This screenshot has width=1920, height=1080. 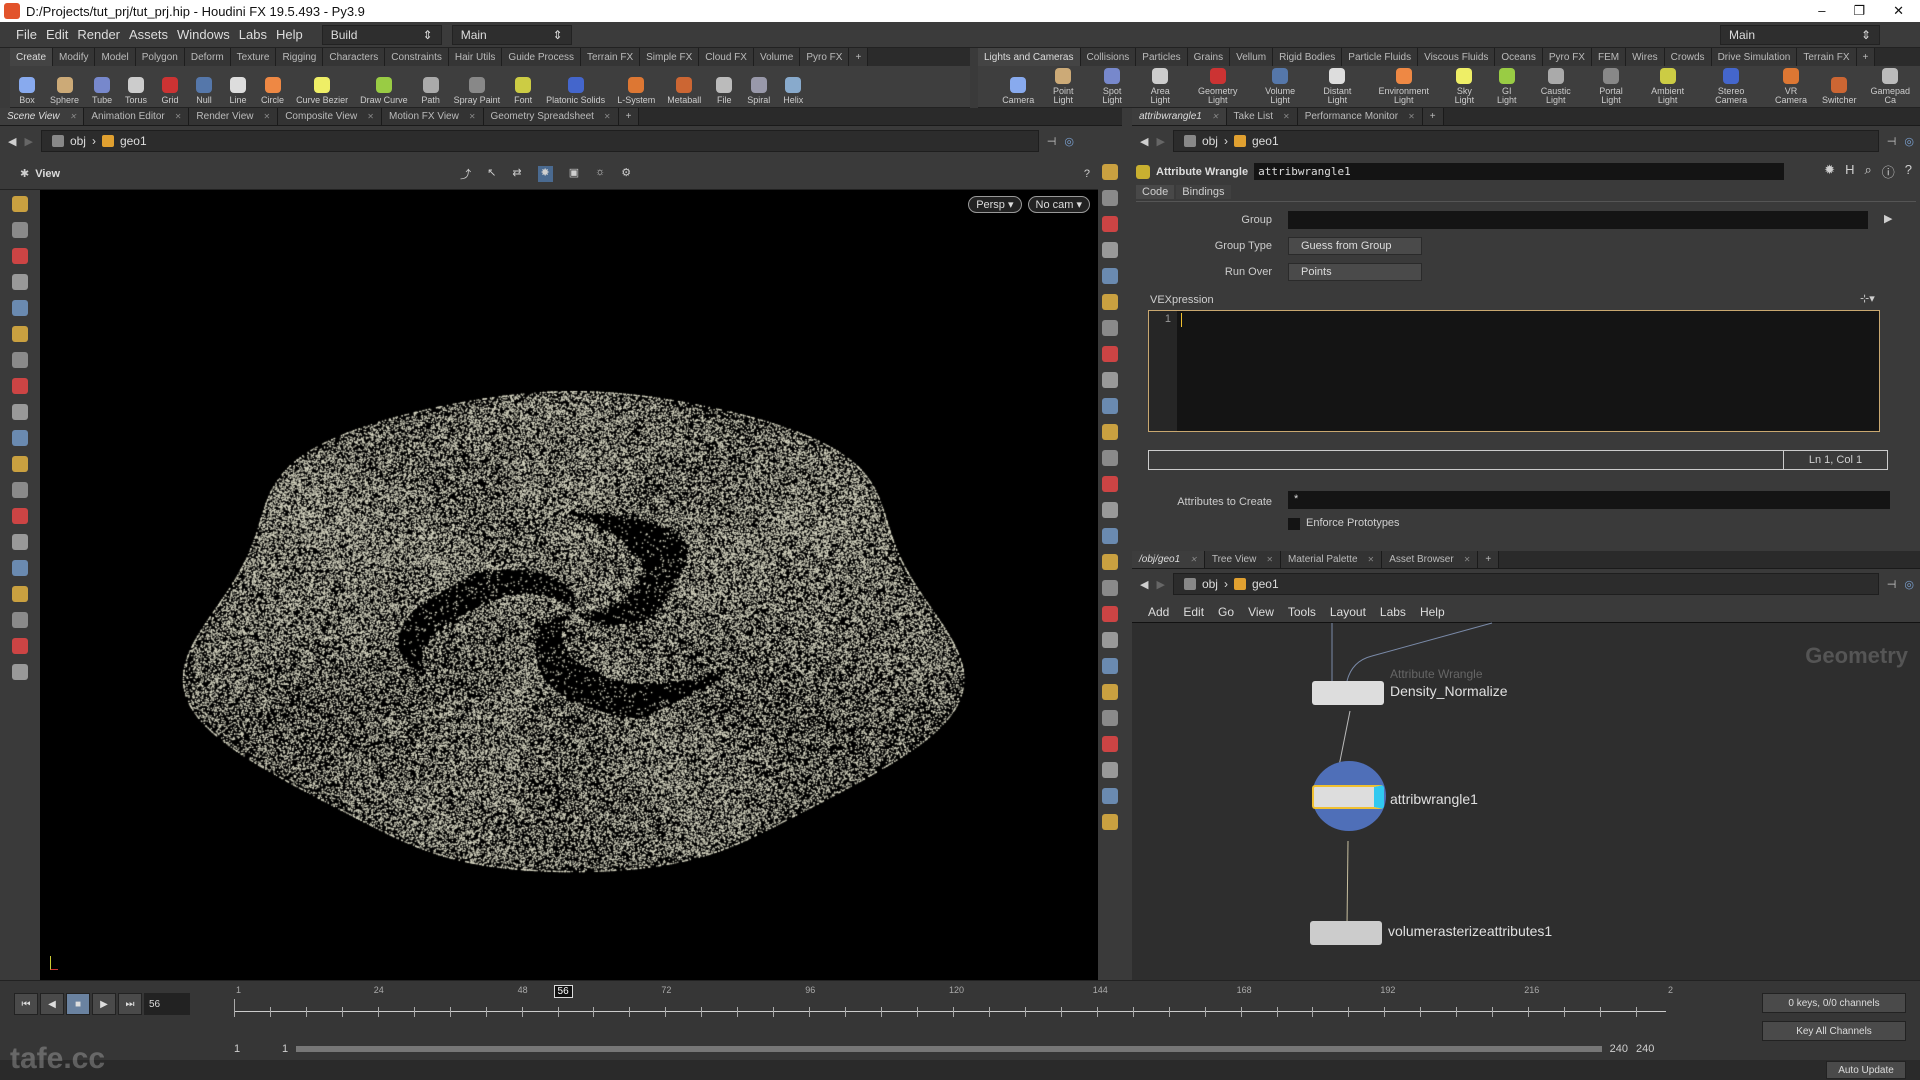 I want to click on tab-tree-view: Tree View ✕, so click(x=1243, y=559).